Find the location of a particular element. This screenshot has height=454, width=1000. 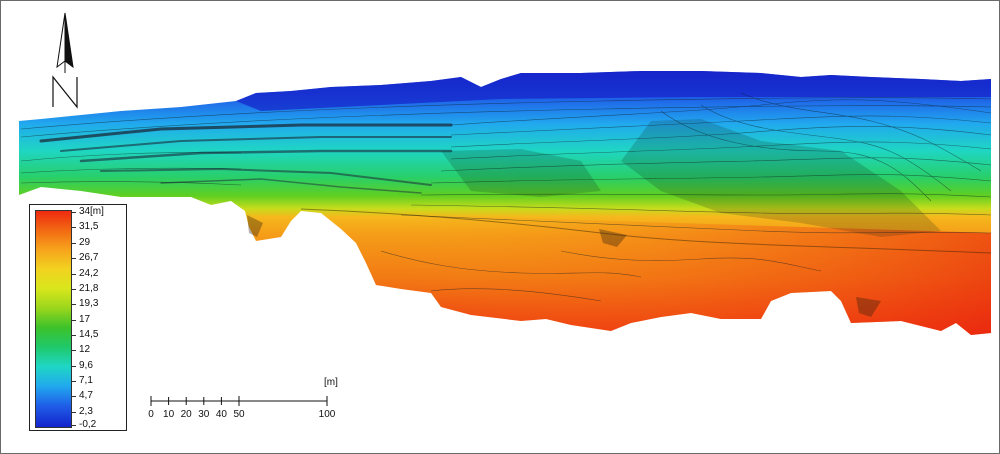

legend-tick: 17 is located at coordinates (80, 319).